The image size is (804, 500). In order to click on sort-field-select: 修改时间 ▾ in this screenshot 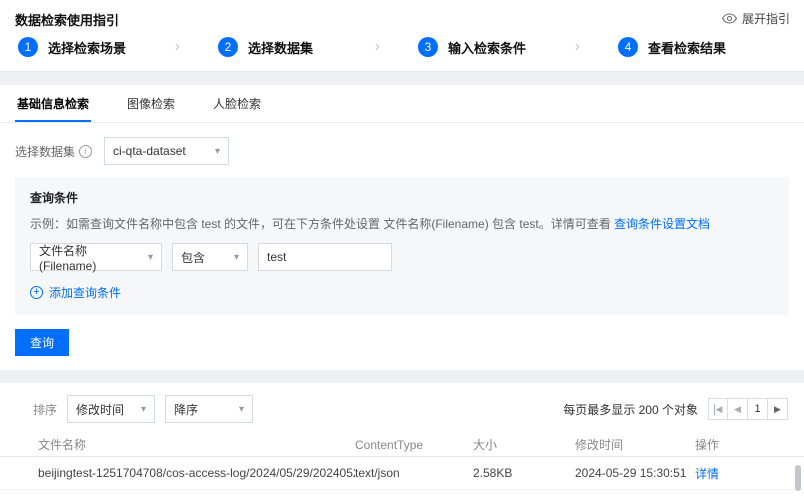, I will do `click(111, 409)`.